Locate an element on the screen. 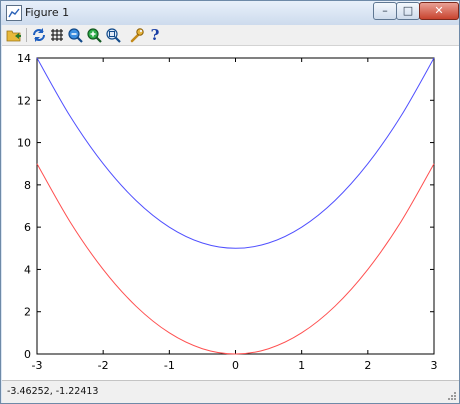 This screenshot has height=404, width=460. figure-app-icon is located at coordinates (14, 13).